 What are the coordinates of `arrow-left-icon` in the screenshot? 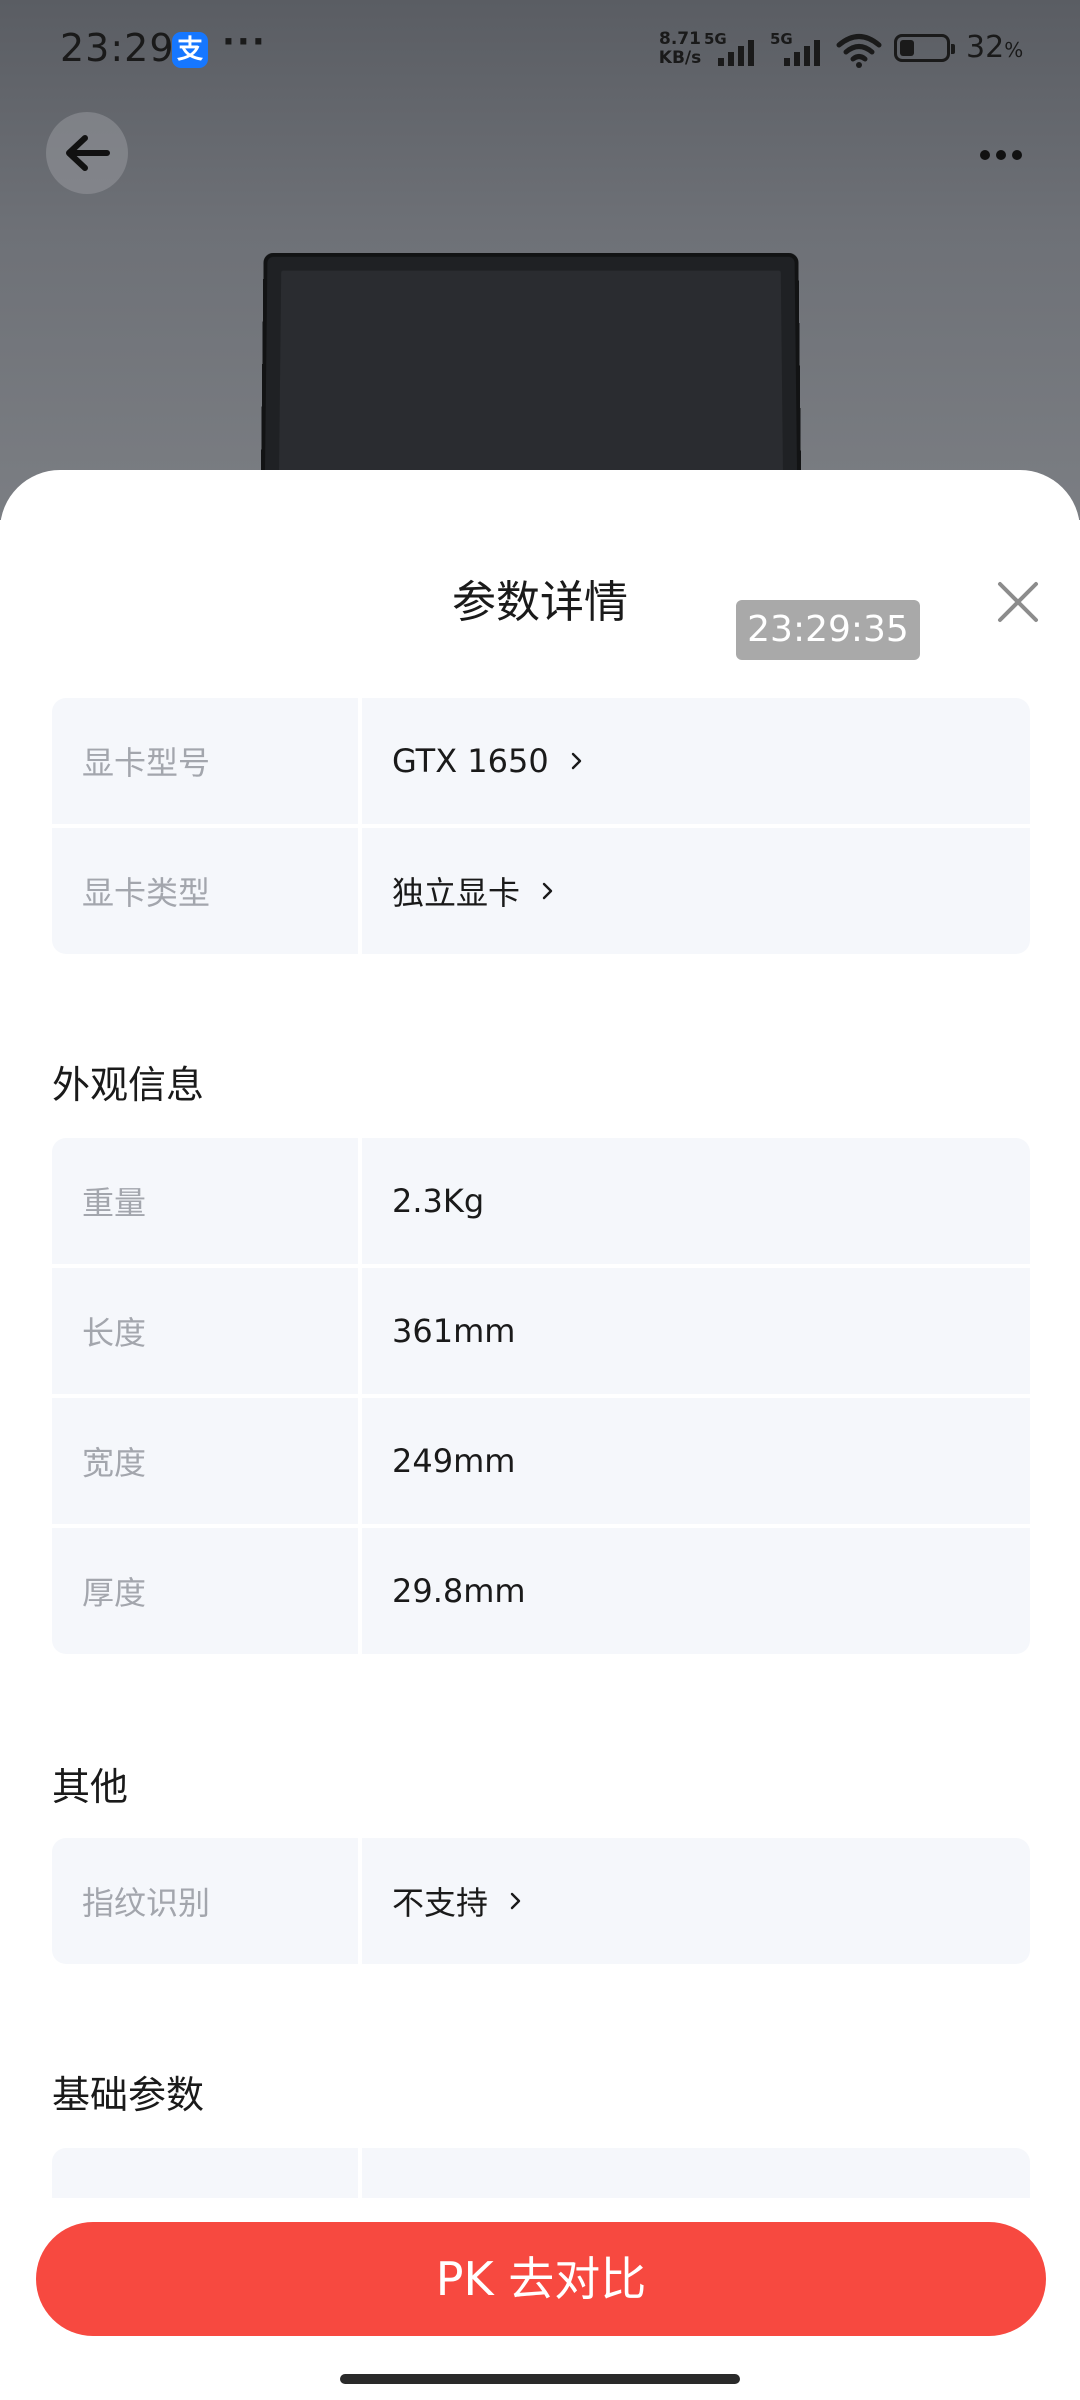 It's located at (88, 153).